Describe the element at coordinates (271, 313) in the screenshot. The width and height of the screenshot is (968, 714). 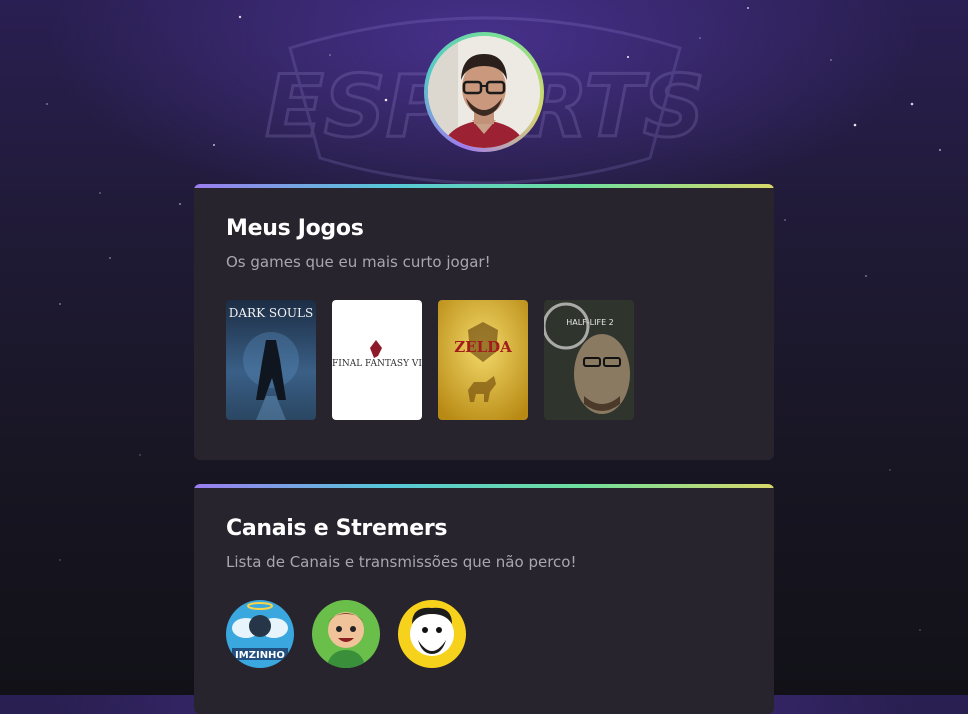
I see `svg-text: DARK SOULS` at that location.